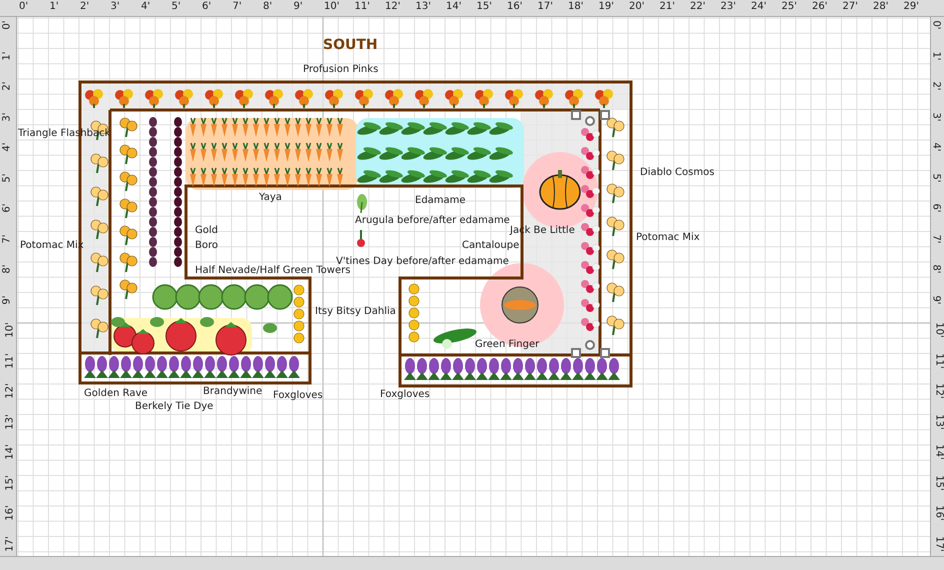 Image resolution: width=944 pixels, height=570 pixels. Describe the element at coordinates (116, 394) in the screenshot. I see `plant-label: Golden Rave` at that location.